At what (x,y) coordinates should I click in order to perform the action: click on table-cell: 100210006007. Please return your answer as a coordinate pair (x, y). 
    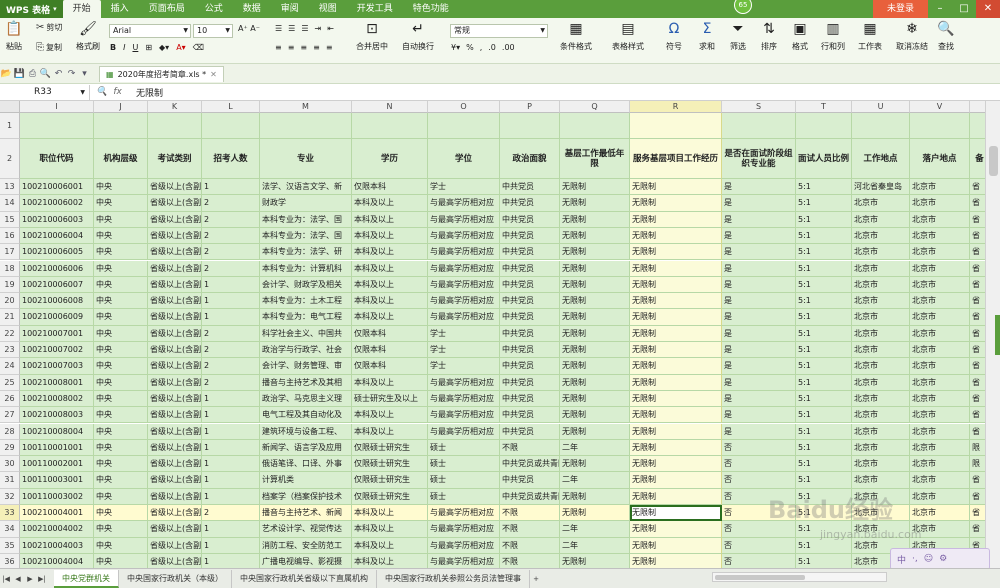
    Looking at the image, I should click on (57, 285).